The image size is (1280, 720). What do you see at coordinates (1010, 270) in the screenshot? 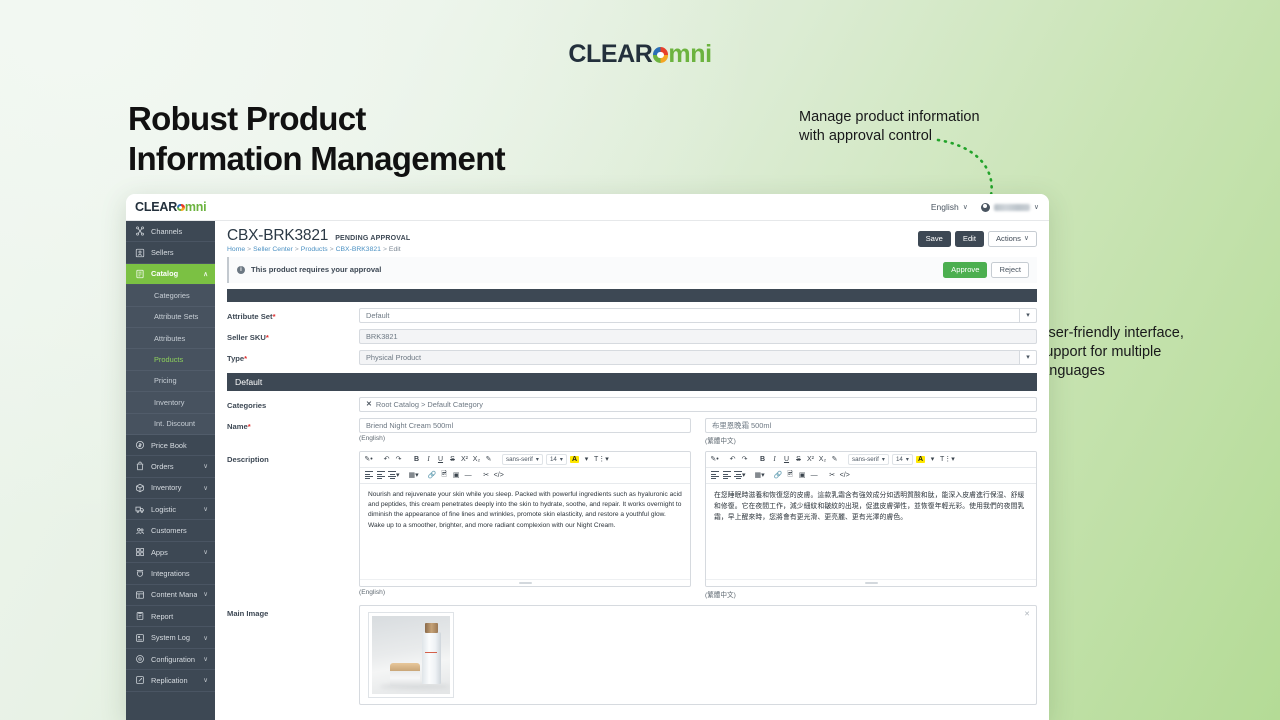
I see `reject-button: Reject` at bounding box center [1010, 270].